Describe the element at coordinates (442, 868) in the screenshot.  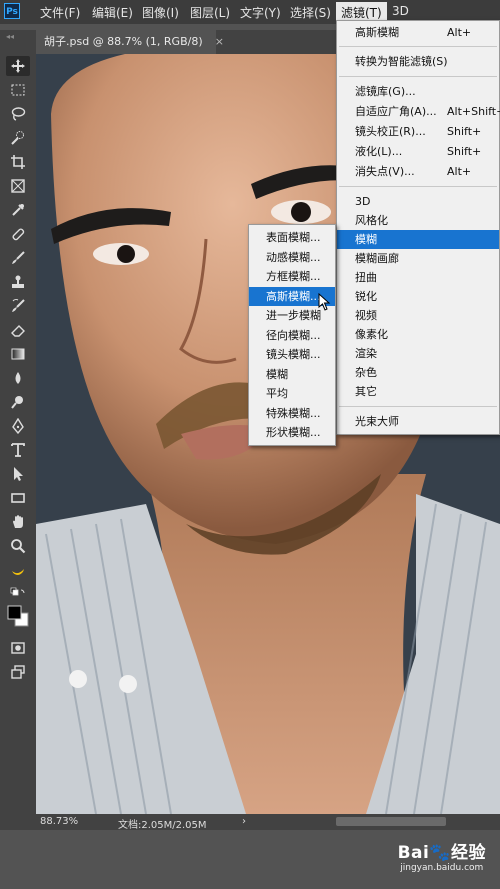
I see `watermark-url: jingyan.baidu.com` at that location.